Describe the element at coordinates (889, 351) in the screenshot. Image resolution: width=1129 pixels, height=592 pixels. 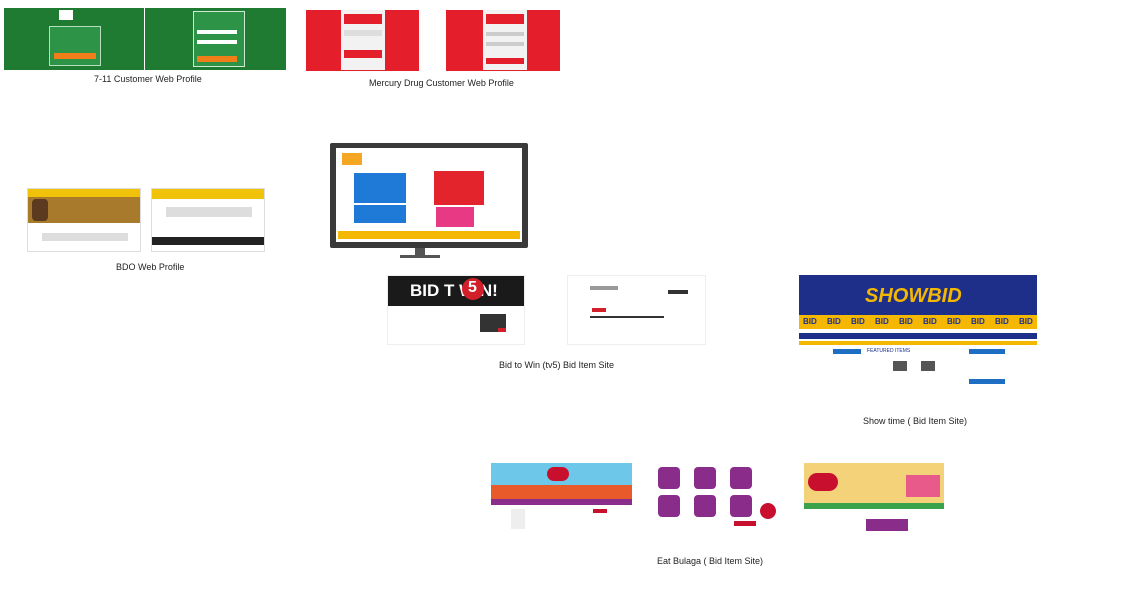
I see `showbid-featured: FEATURED ITEMS` at that location.